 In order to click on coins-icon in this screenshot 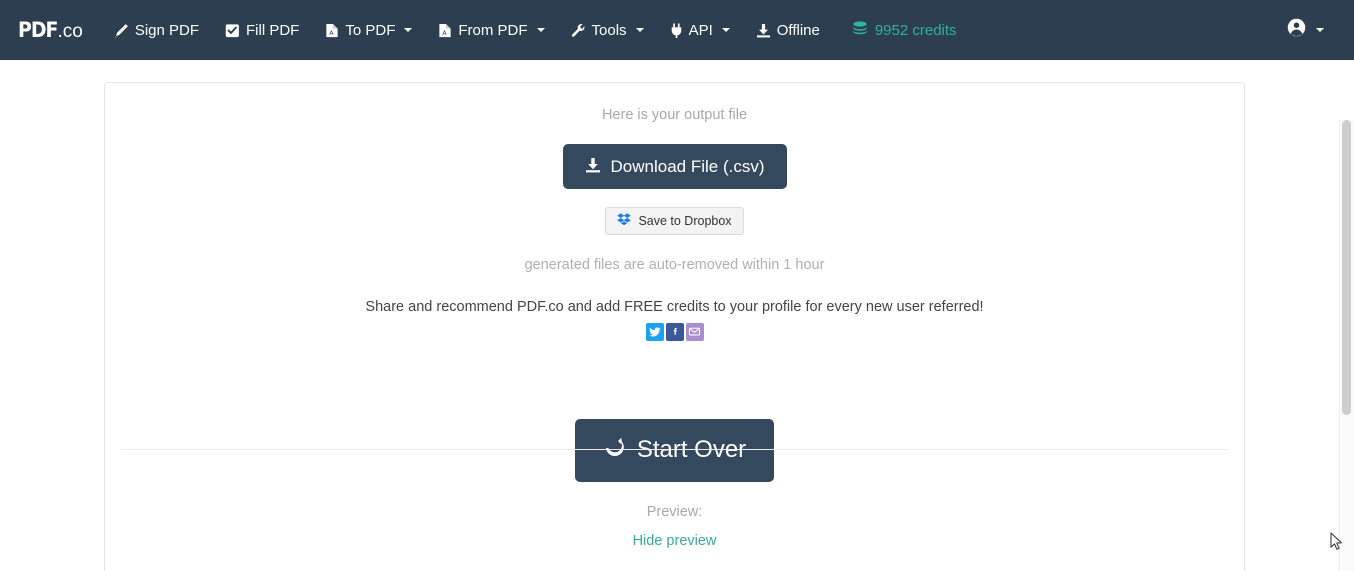, I will do `click(860, 30)`.